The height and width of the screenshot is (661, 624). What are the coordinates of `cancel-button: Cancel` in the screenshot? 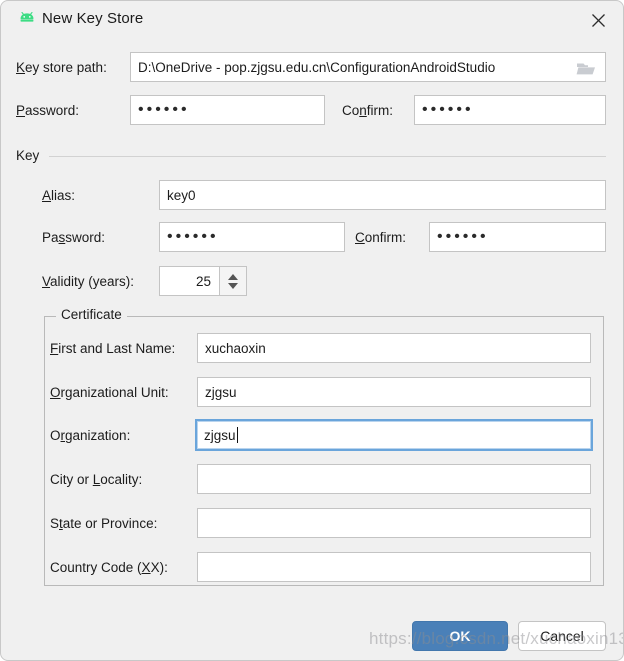 It's located at (562, 636).